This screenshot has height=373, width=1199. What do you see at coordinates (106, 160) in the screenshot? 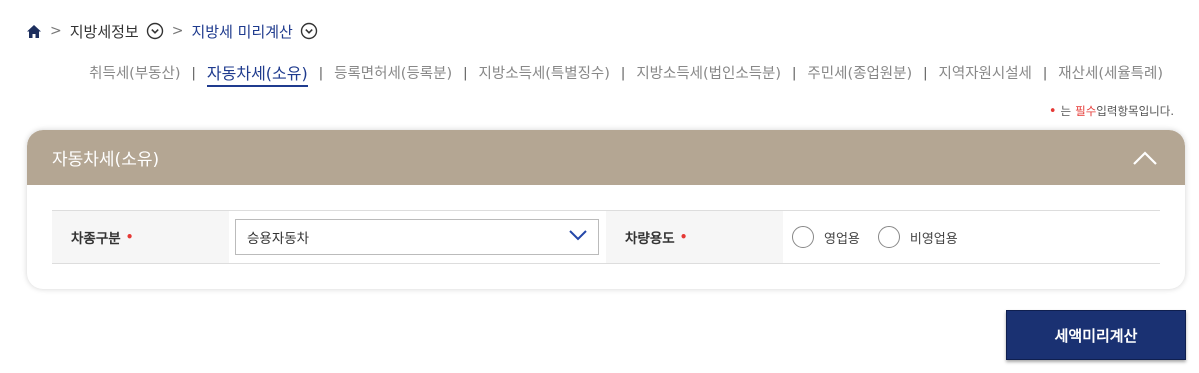
I see `panel-title: 자동차세(소유)` at bounding box center [106, 160].